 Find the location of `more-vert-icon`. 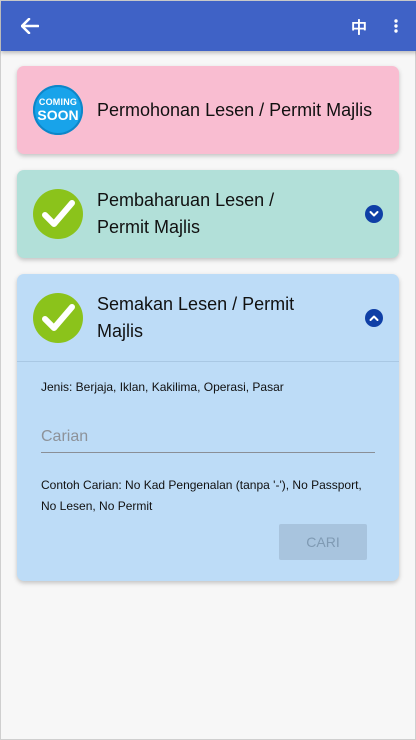

more-vert-icon is located at coordinates (396, 26).